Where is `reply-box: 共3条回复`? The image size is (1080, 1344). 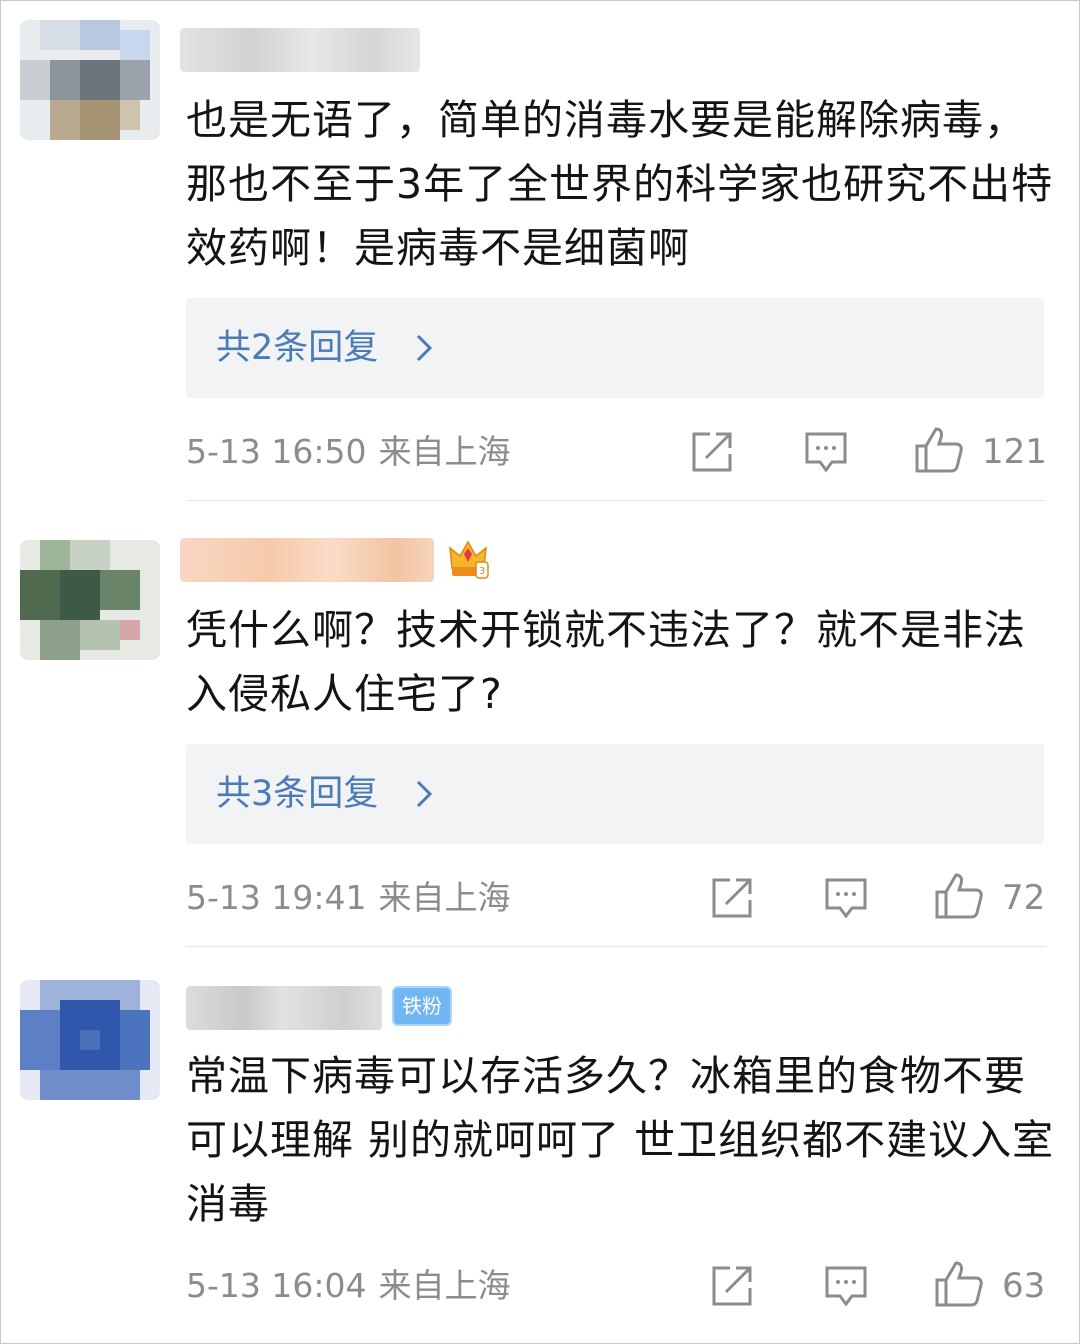
reply-box: 共3条回复 is located at coordinates (615, 794).